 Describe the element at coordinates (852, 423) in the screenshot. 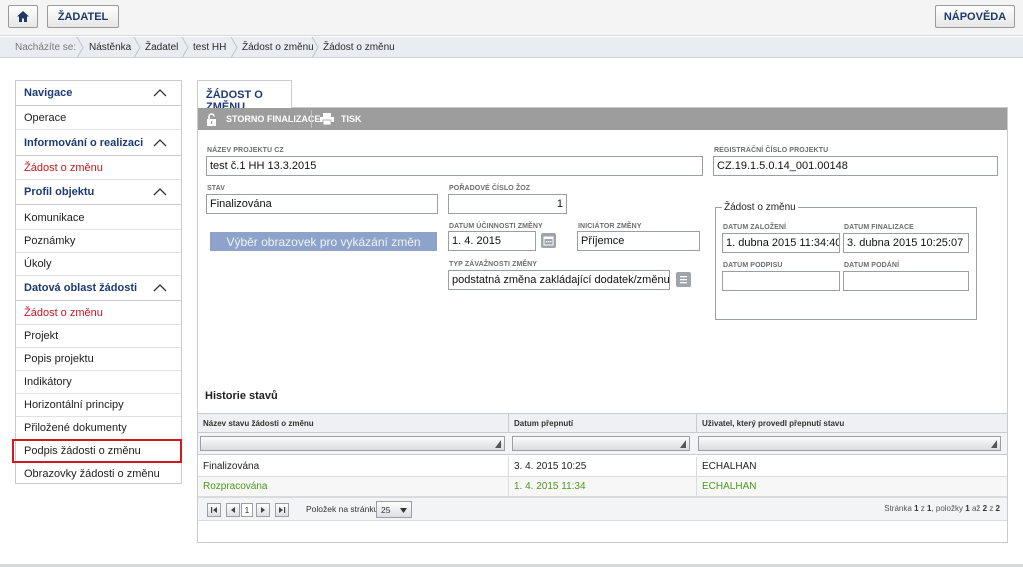

I see `column-header-user: Uživatel, který provedl přepnutí stavu` at that location.